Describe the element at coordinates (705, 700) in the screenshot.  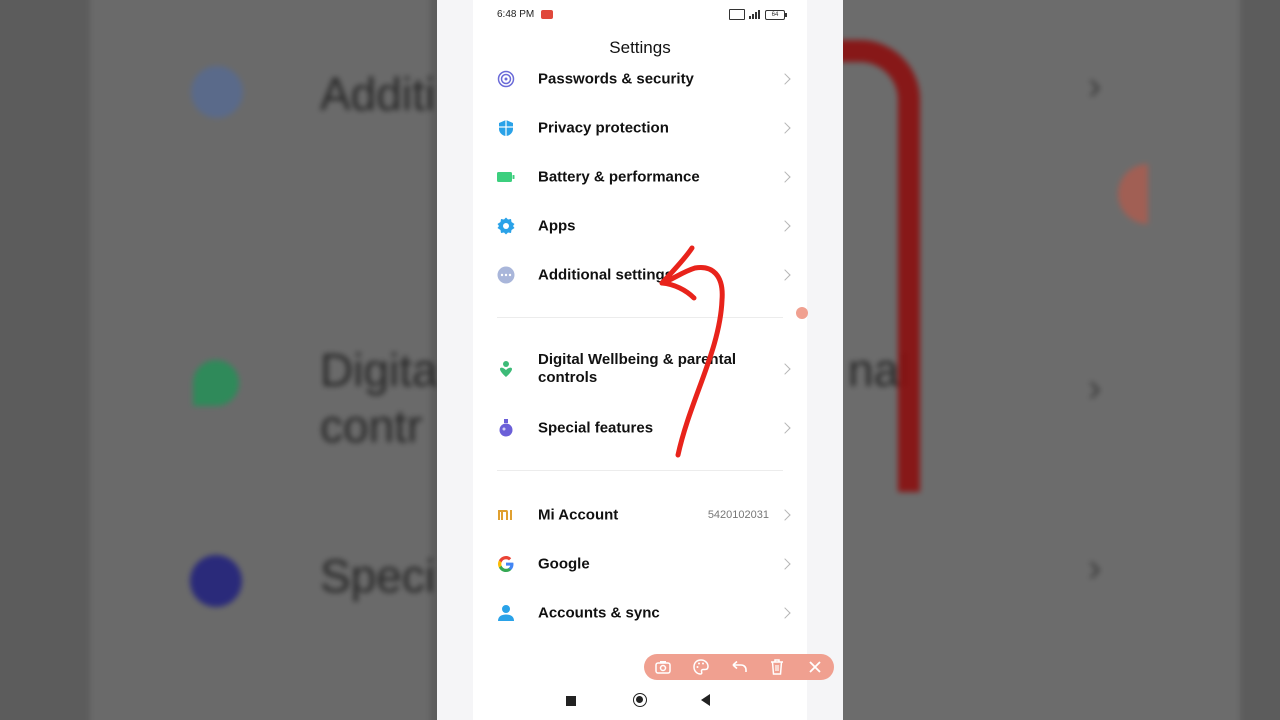
I see `back-button` at that location.